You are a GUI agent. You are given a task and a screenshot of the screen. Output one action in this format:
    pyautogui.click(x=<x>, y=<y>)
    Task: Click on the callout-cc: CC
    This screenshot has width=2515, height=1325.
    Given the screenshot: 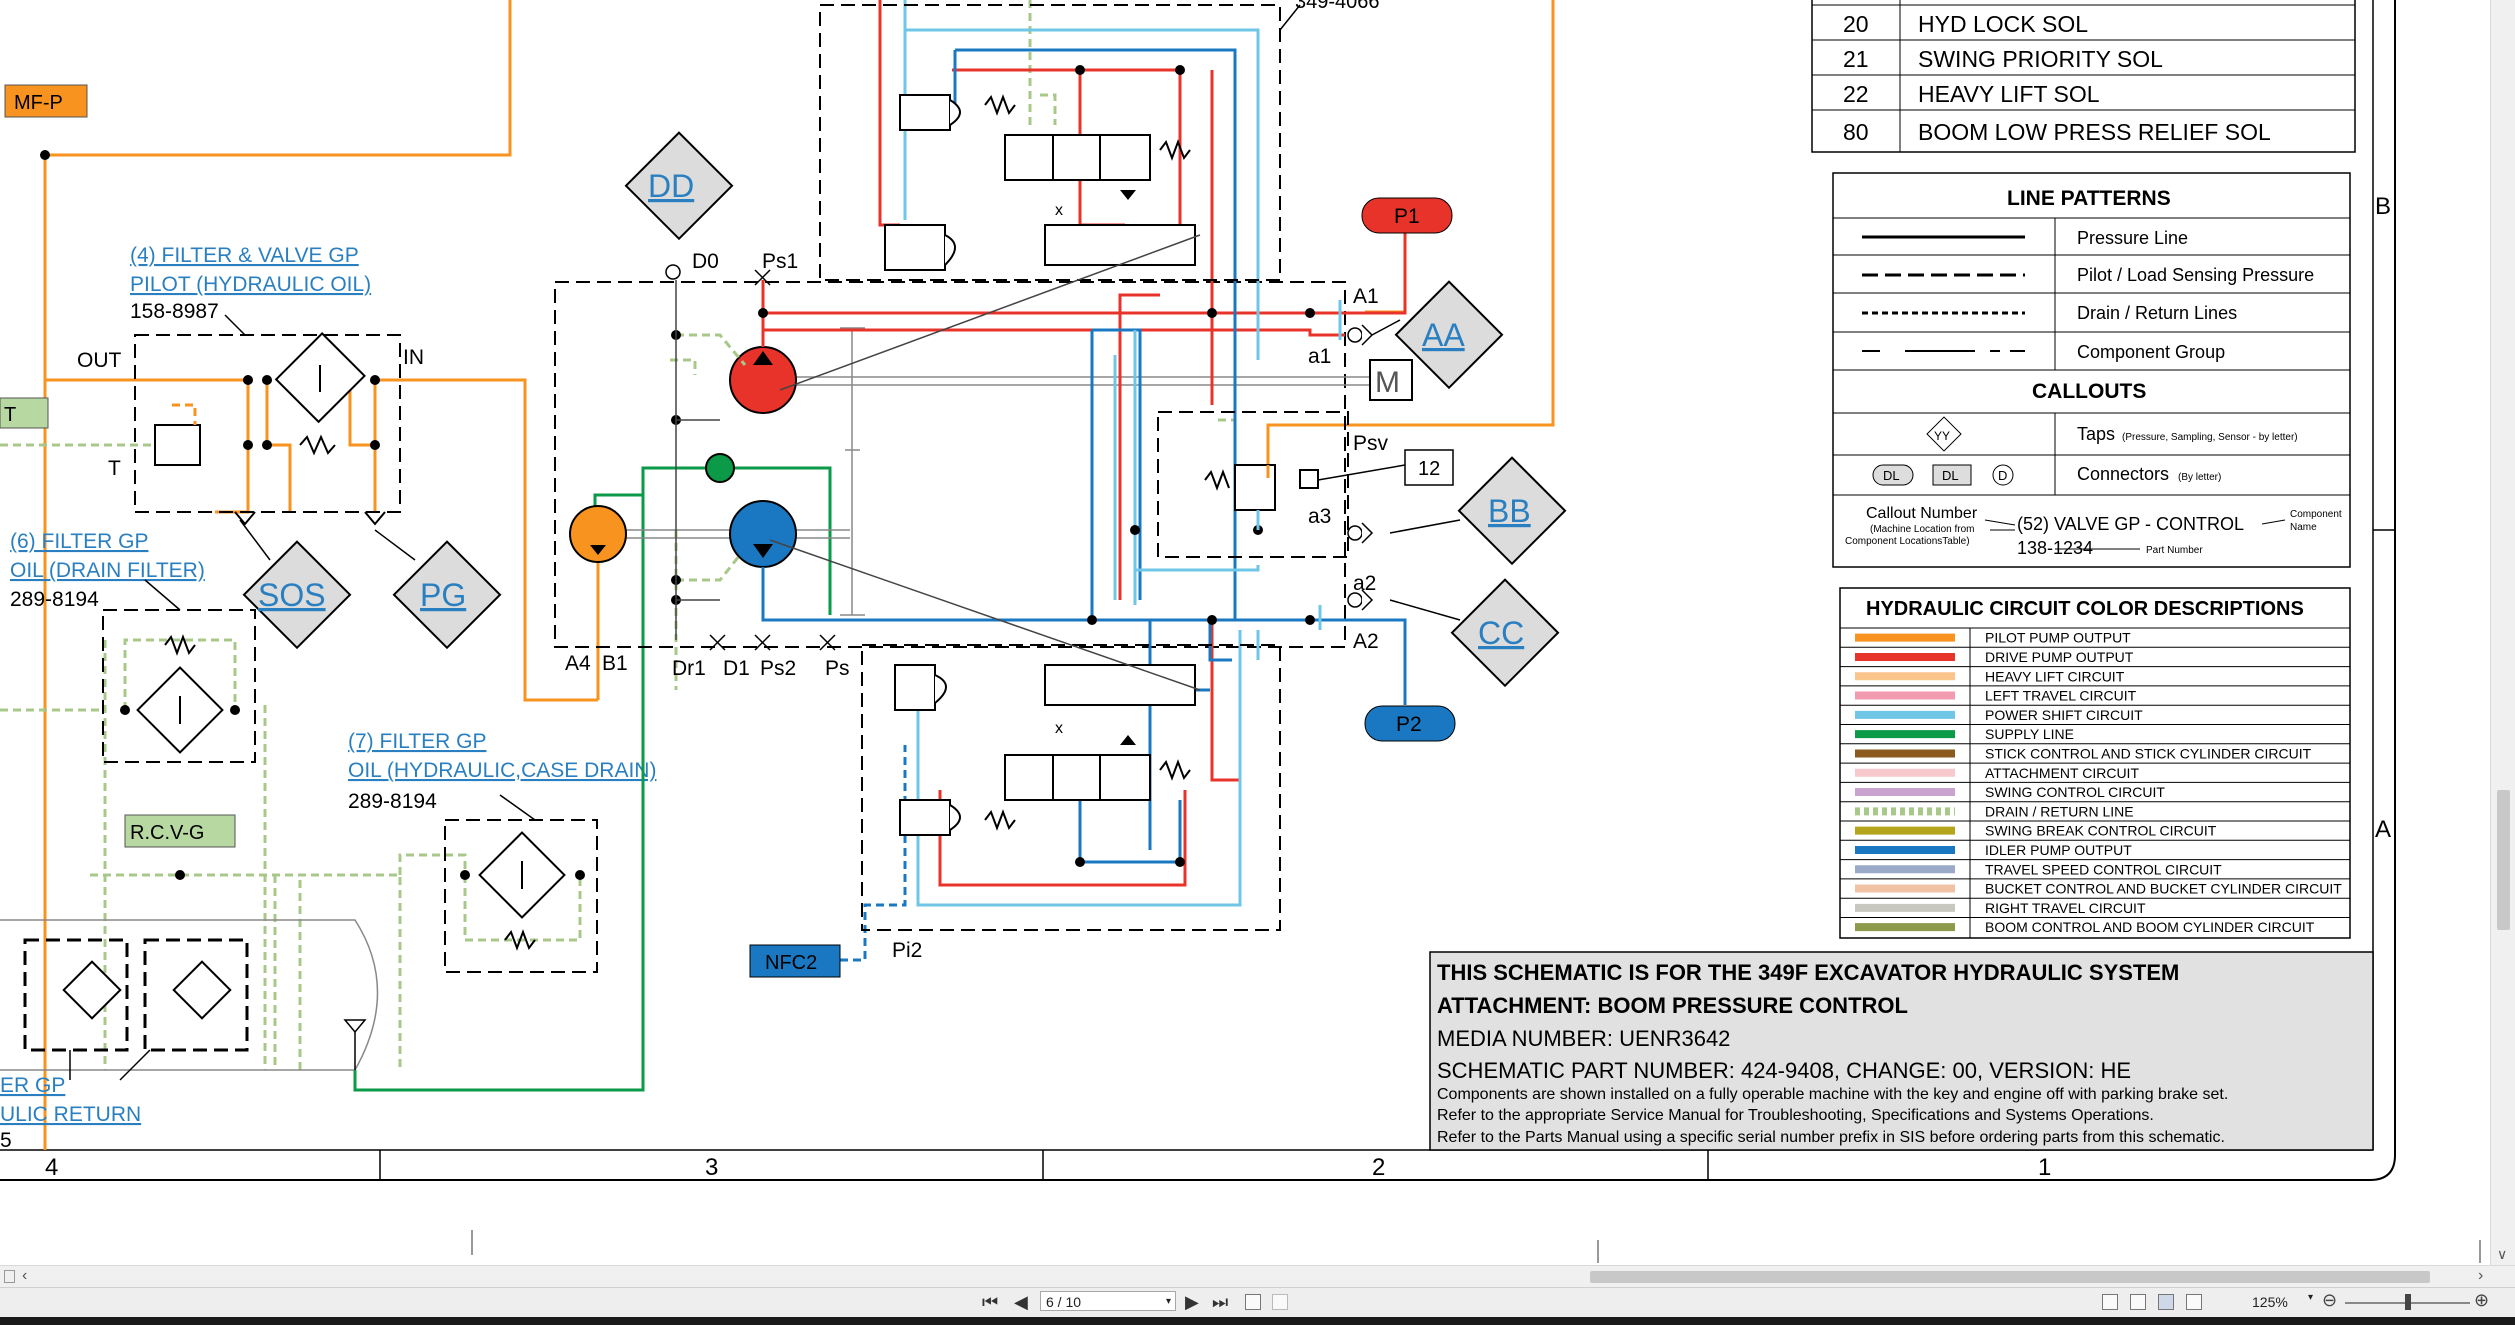 What is the action you would take?
    pyautogui.click(x=1501, y=633)
    